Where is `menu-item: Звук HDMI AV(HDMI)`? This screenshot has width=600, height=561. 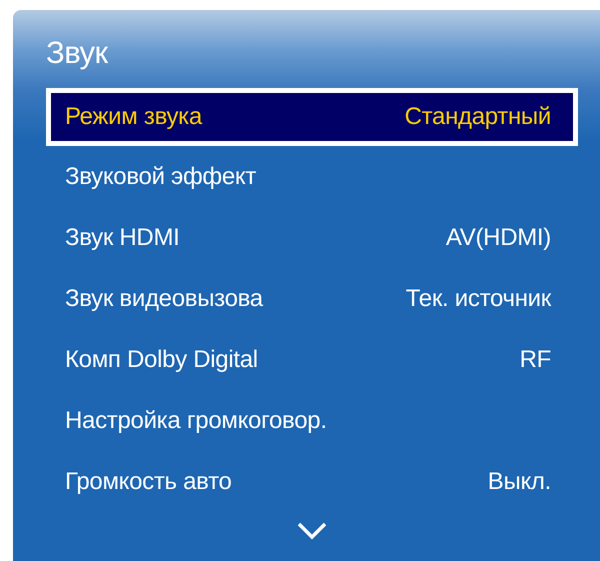
menu-item: Звук HDMI AV(HDMI) is located at coordinates (312, 237).